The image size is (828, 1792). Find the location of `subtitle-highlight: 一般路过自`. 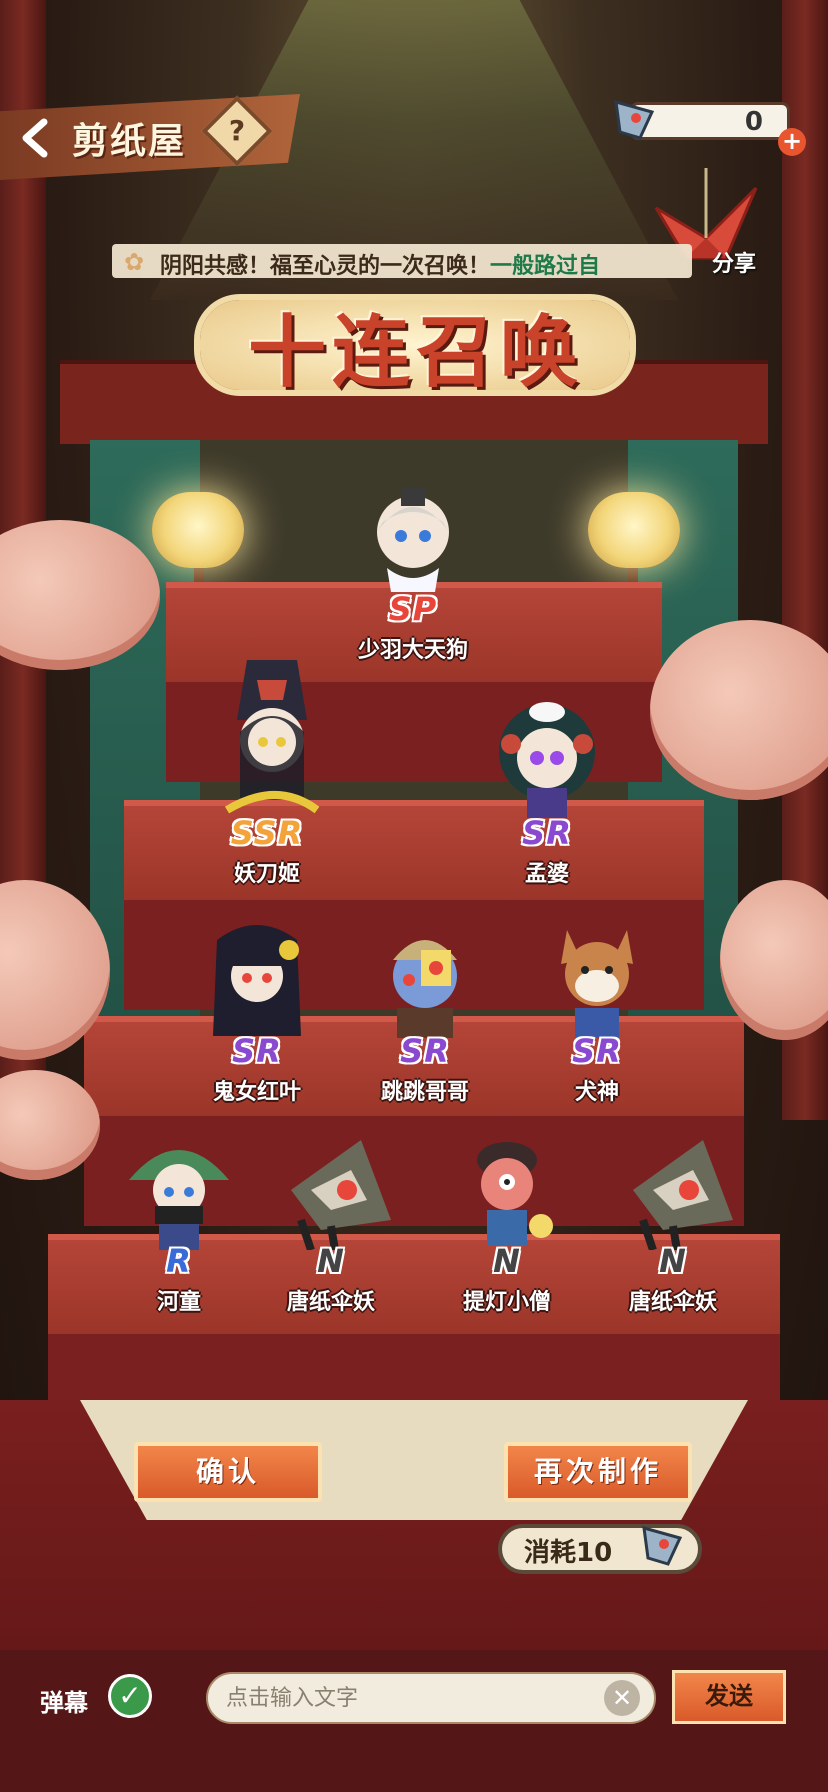

subtitle-highlight: 一般路过自 is located at coordinates (545, 266).